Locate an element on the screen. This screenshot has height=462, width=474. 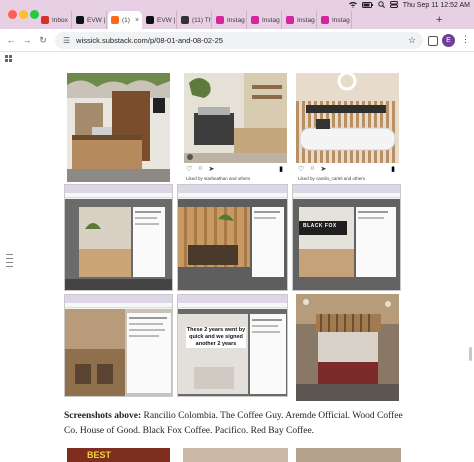
substack-icon is located at coordinates (115, 20).